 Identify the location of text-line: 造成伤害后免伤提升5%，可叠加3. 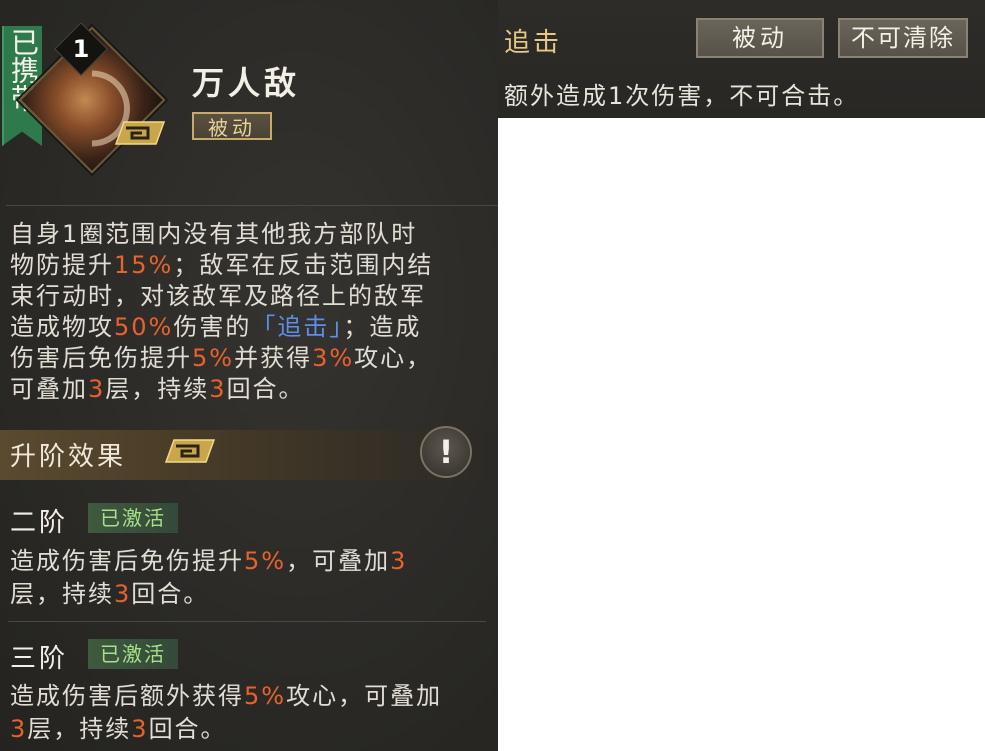
(251, 561).